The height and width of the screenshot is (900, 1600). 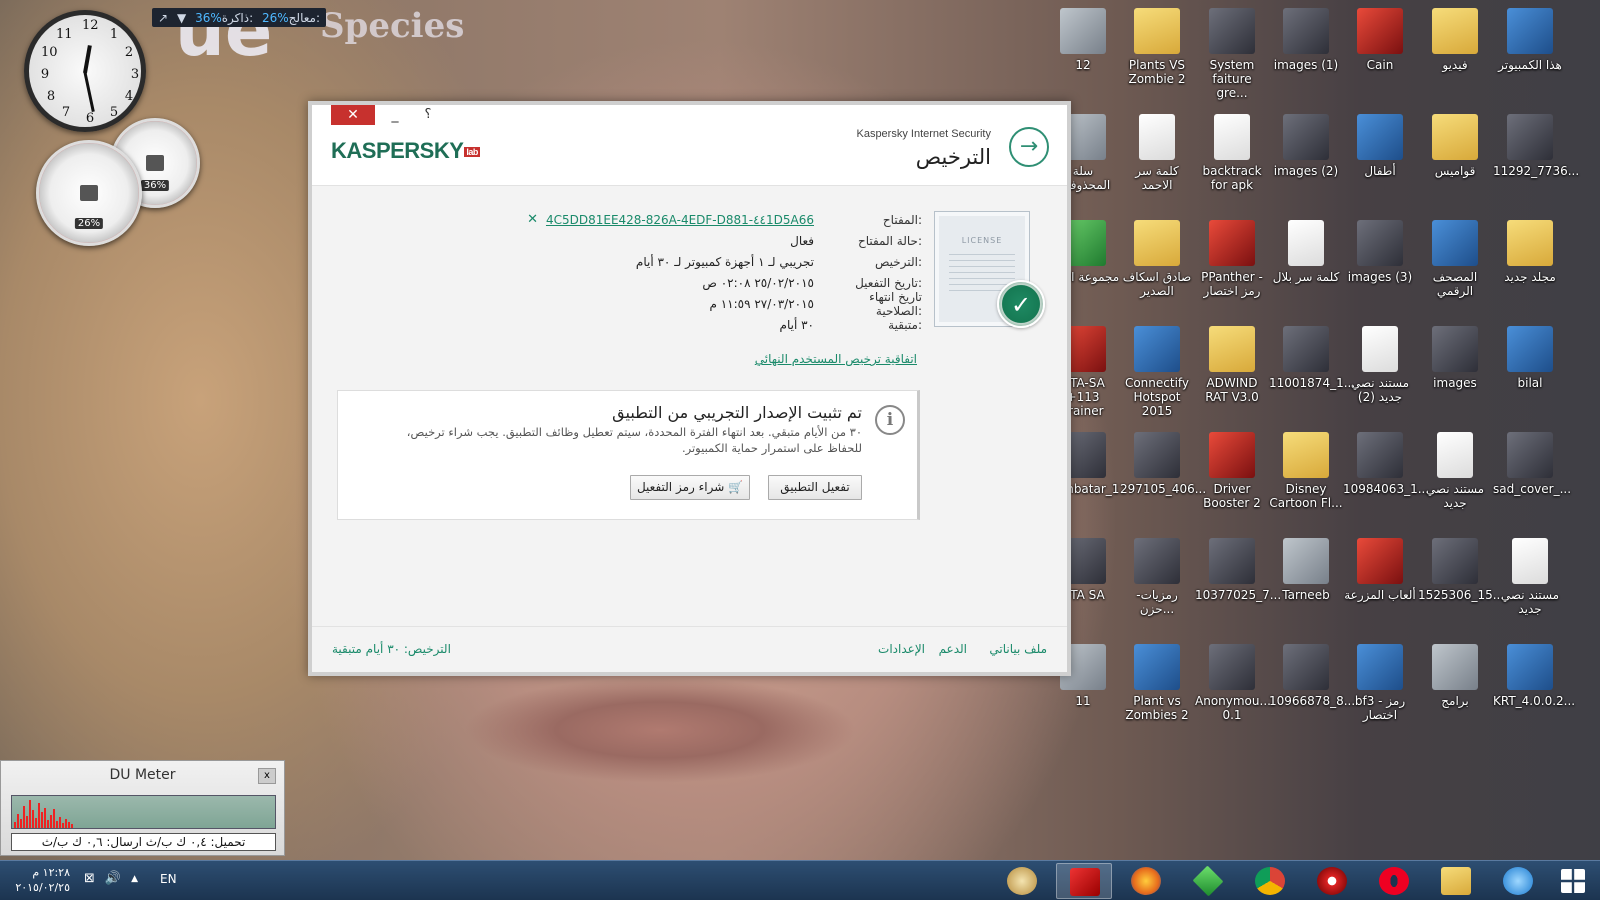 I want to click on desktop-icon: bilal, so click(x=1530, y=358).